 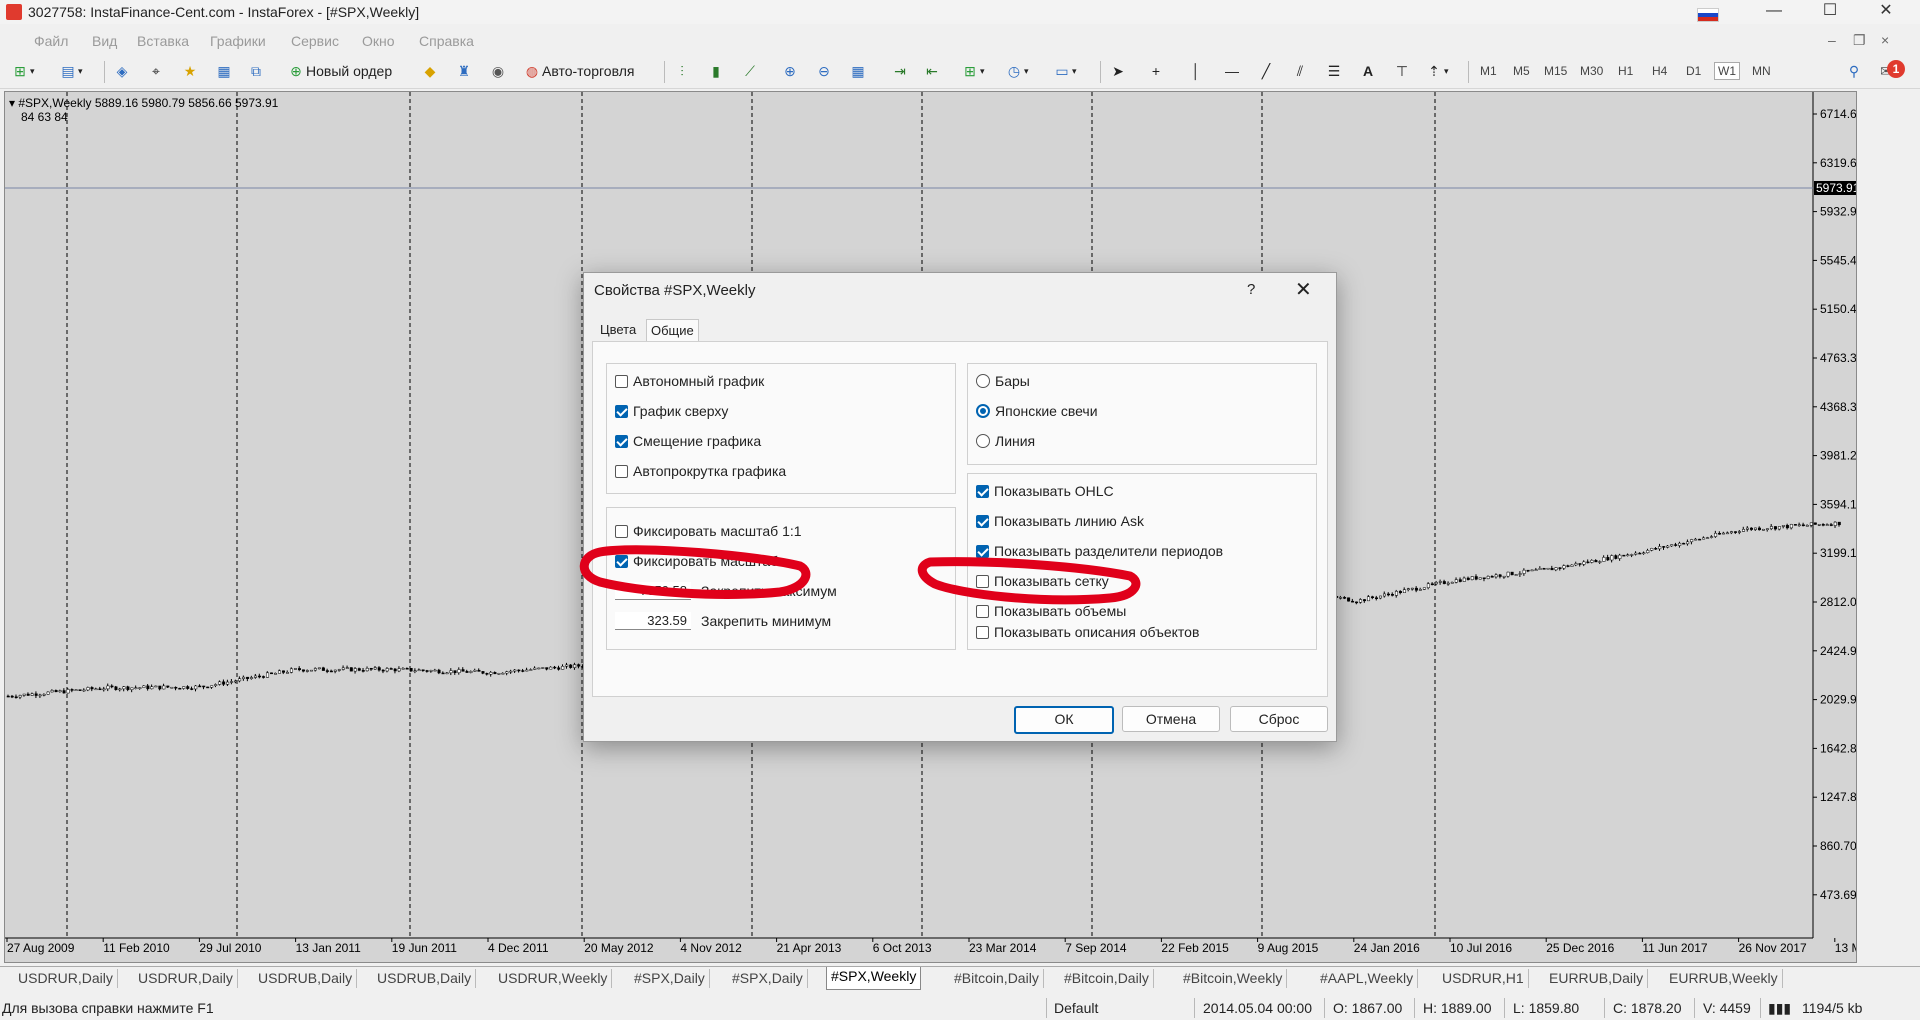 I want to click on option-show-grid: Показывать сетку, so click(x=1042, y=581).